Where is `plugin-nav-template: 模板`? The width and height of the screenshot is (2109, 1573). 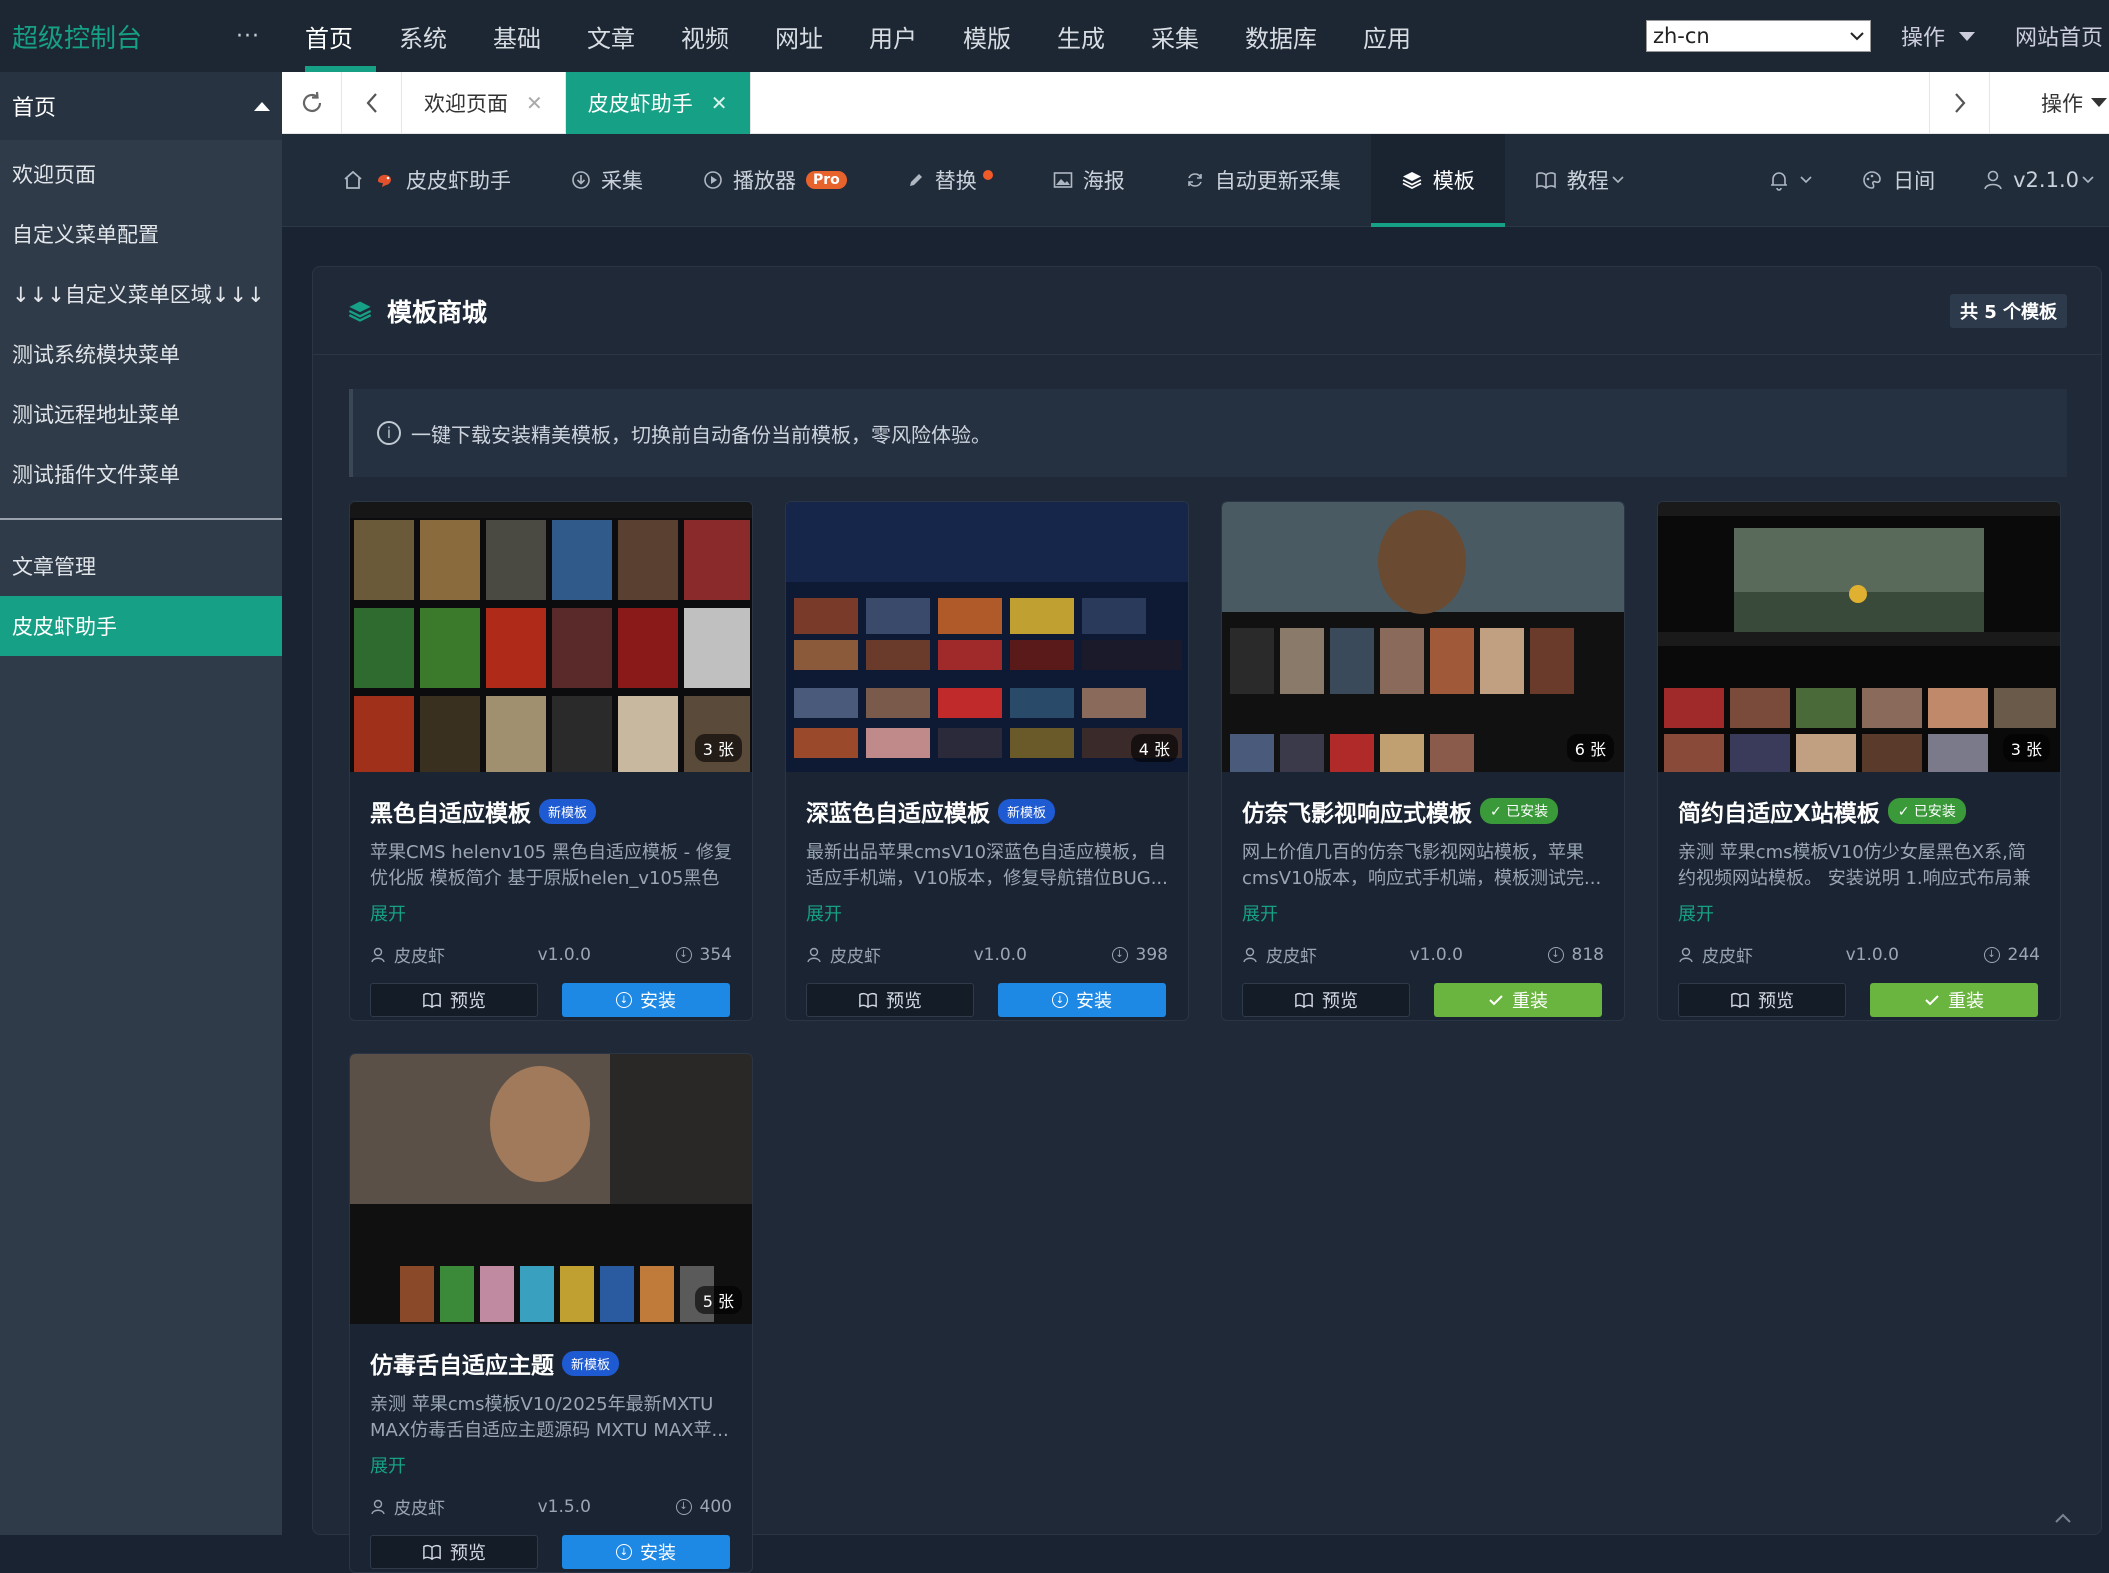 plugin-nav-template: 模板 is located at coordinates (1437, 180).